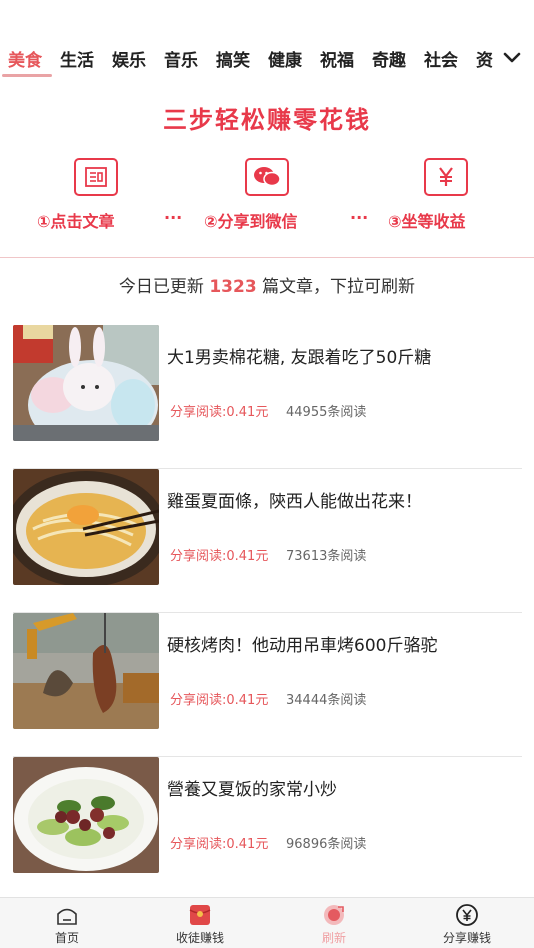 The image size is (534, 948). What do you see at coordinates (267, 685) in the screenshot?
I see `article-item: 硬核烤肉！他动用吊車烤600斤骆驼 分享阅读:0.41元 34444条阅读` at bounding box center [267, 685].